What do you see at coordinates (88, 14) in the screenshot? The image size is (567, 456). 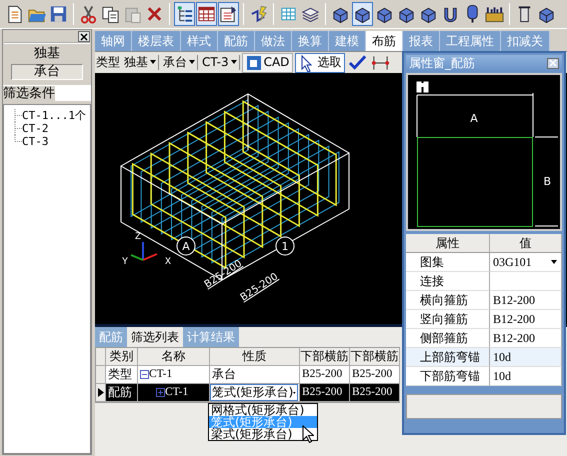 I see `scissors-icon` at bounding box center [88, 14].